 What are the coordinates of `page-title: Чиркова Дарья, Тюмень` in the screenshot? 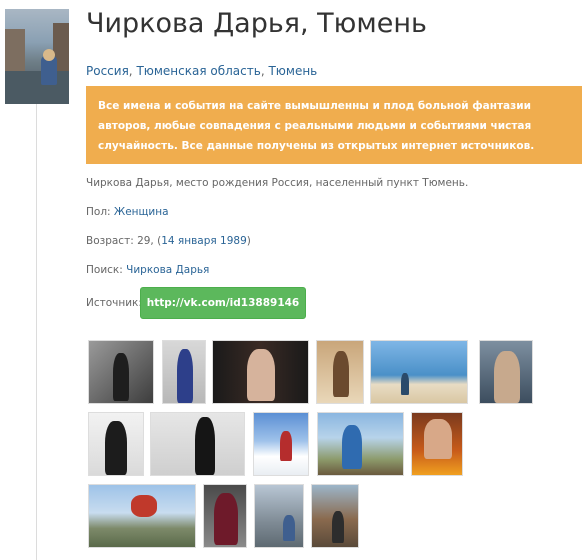 It's located at (256, 23).